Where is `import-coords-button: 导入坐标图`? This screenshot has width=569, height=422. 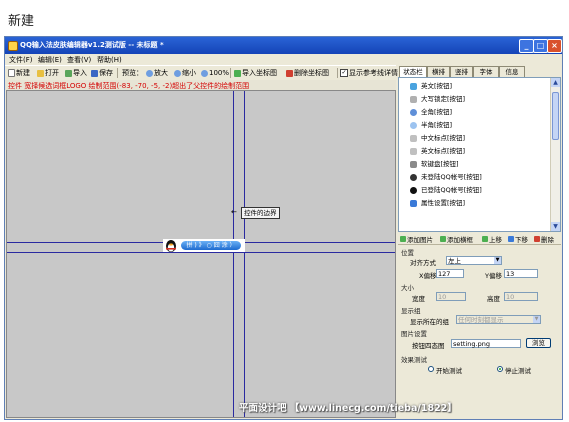 import-coords-button: 导入坐标图 is located at coordinates (255, 73).